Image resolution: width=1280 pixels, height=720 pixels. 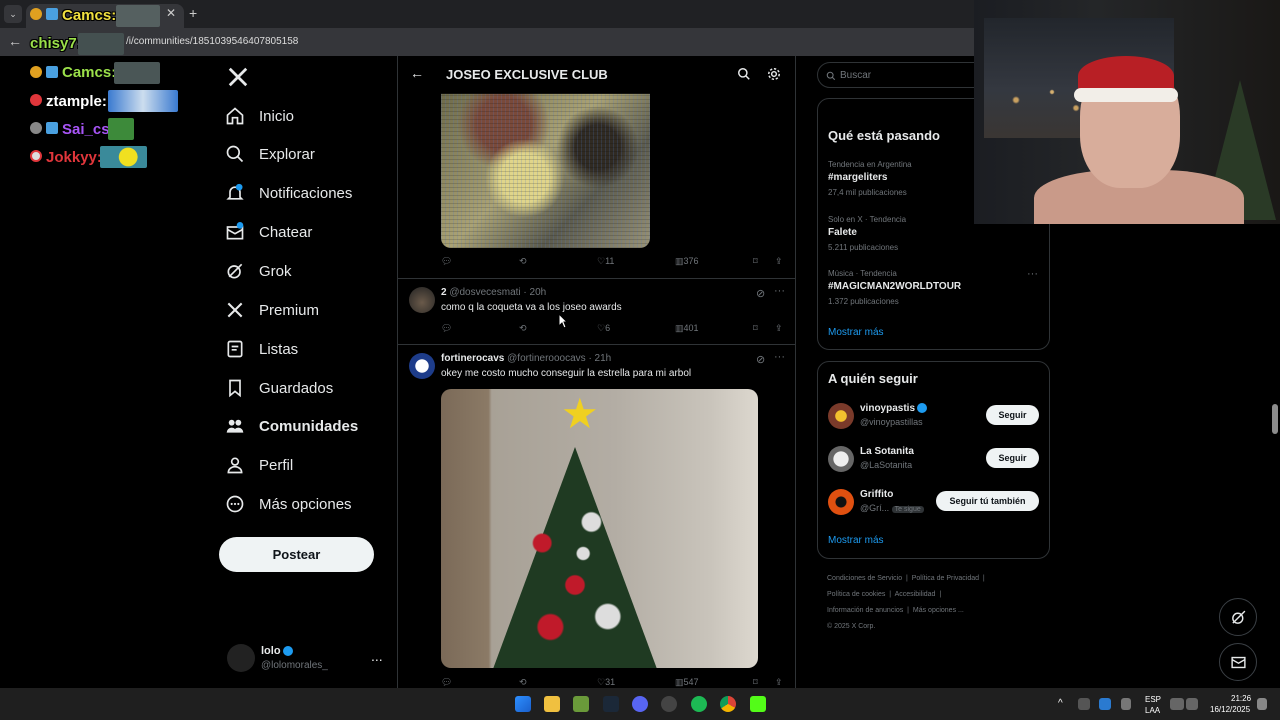 I want to click on like-button: ♡ 11, so click(x=605, y=261).